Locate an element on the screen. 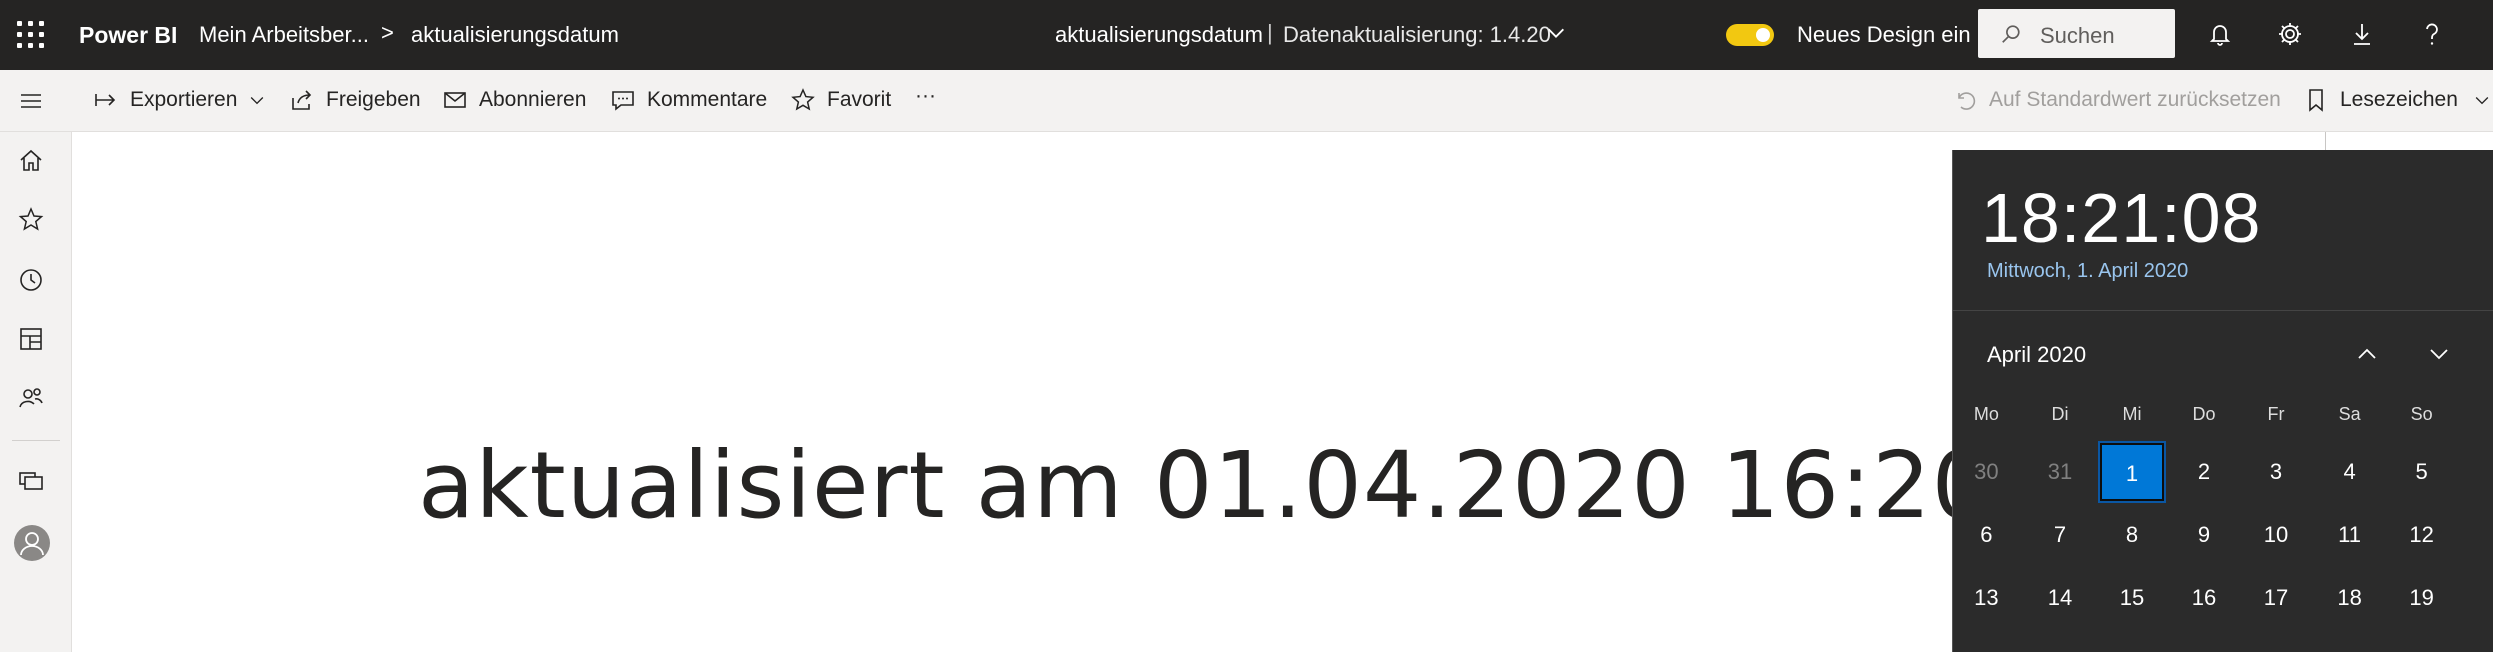  share-button: Freigeben is located at coordinates (355, 100).